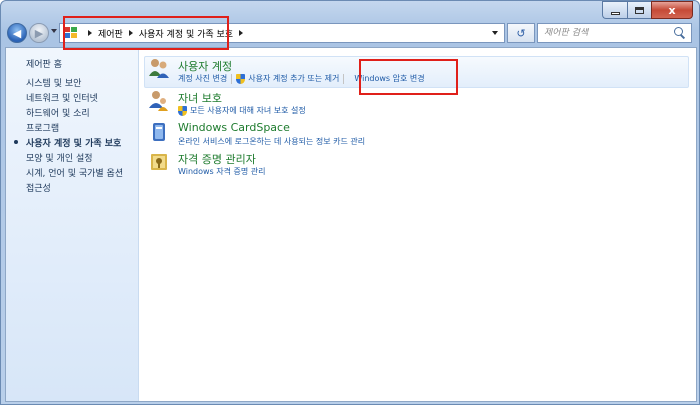 Image resolution: width=700 pixels, height=405 pixels. Describe the element at coordinates (16, 142) in the screenshot. I see `active-bullet-icon` at that location.